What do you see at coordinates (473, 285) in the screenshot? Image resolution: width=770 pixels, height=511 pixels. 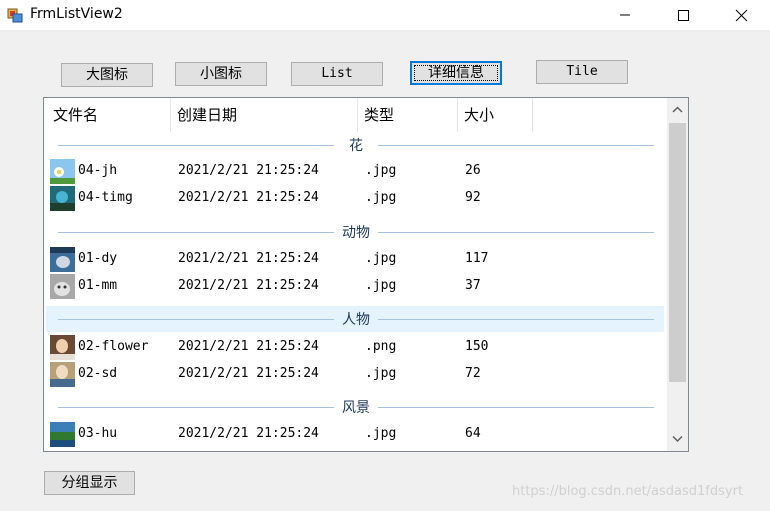 I see `item-size: 37` at bounding box center [473, 285].